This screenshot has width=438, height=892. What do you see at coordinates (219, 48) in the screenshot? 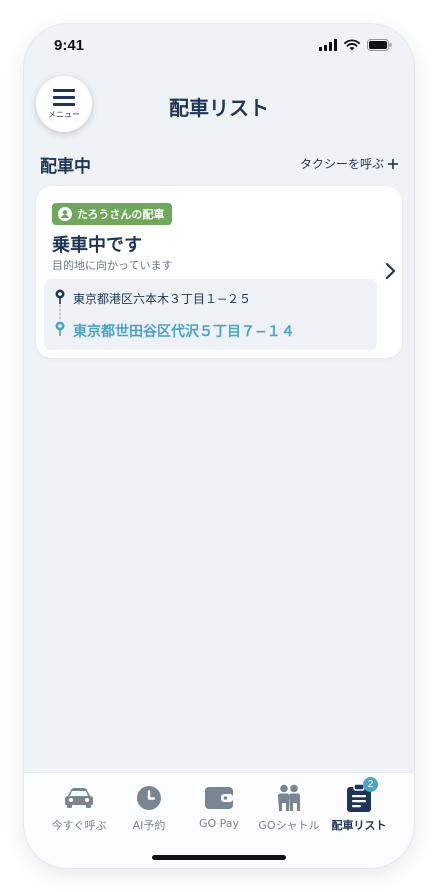
I see `status-bar: 9:41` at bounding box center [219, 48].